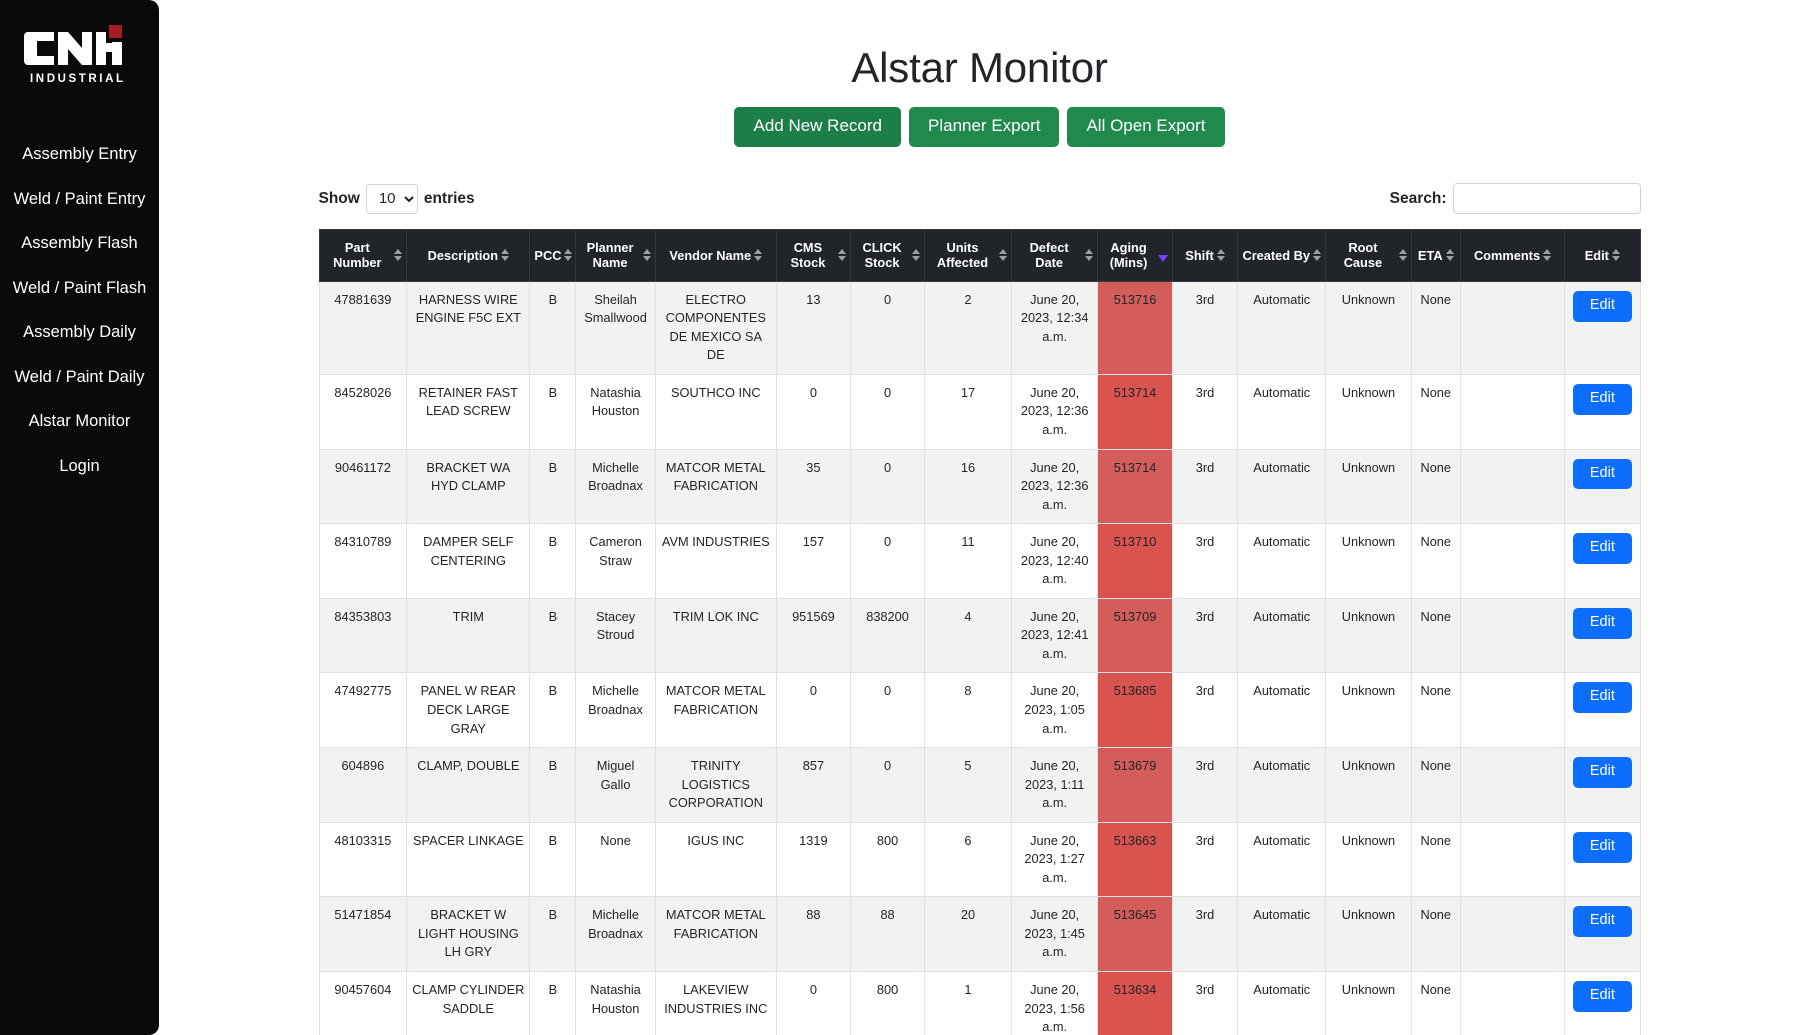  What do you see at coordinates (79, 466) in the screenshot?
I see `sidebar-item-login: Login` at bounding box center [79, 466].